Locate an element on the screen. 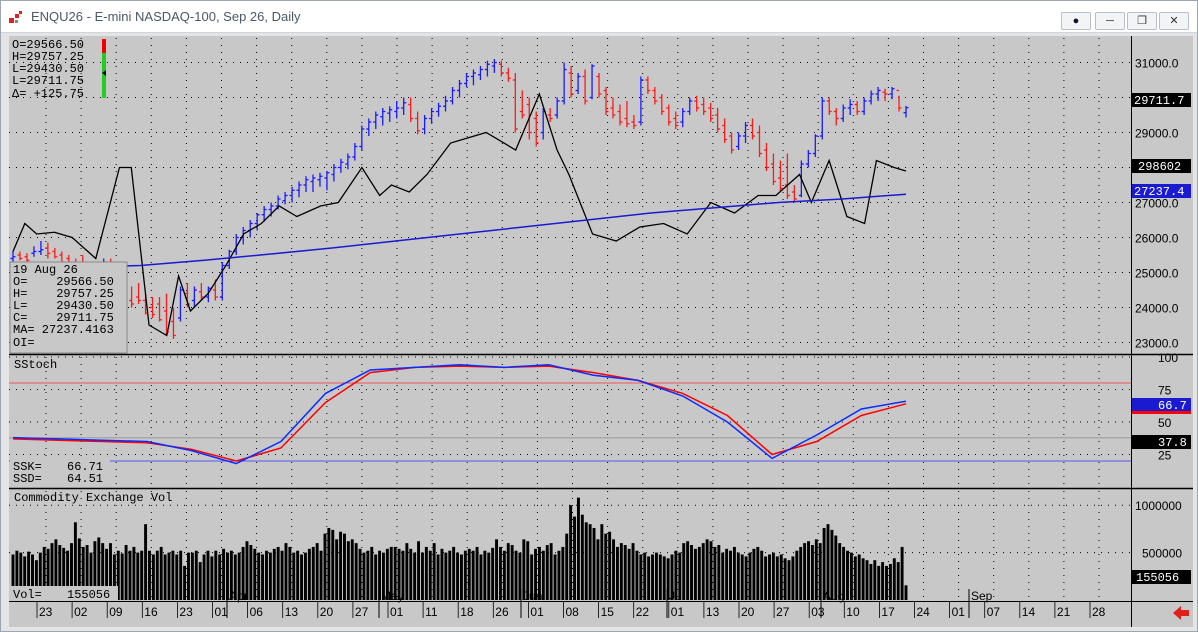 The height and width of the screenshot is (632, 1198). time-axis-day-label: 17 is located at coordinates (888, 612).